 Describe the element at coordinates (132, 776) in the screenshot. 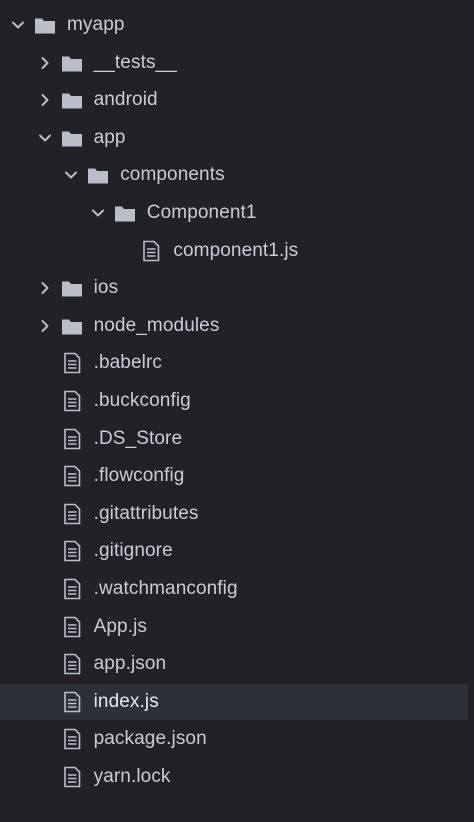

I see `tree-item-label: yarn.lock` at that location.